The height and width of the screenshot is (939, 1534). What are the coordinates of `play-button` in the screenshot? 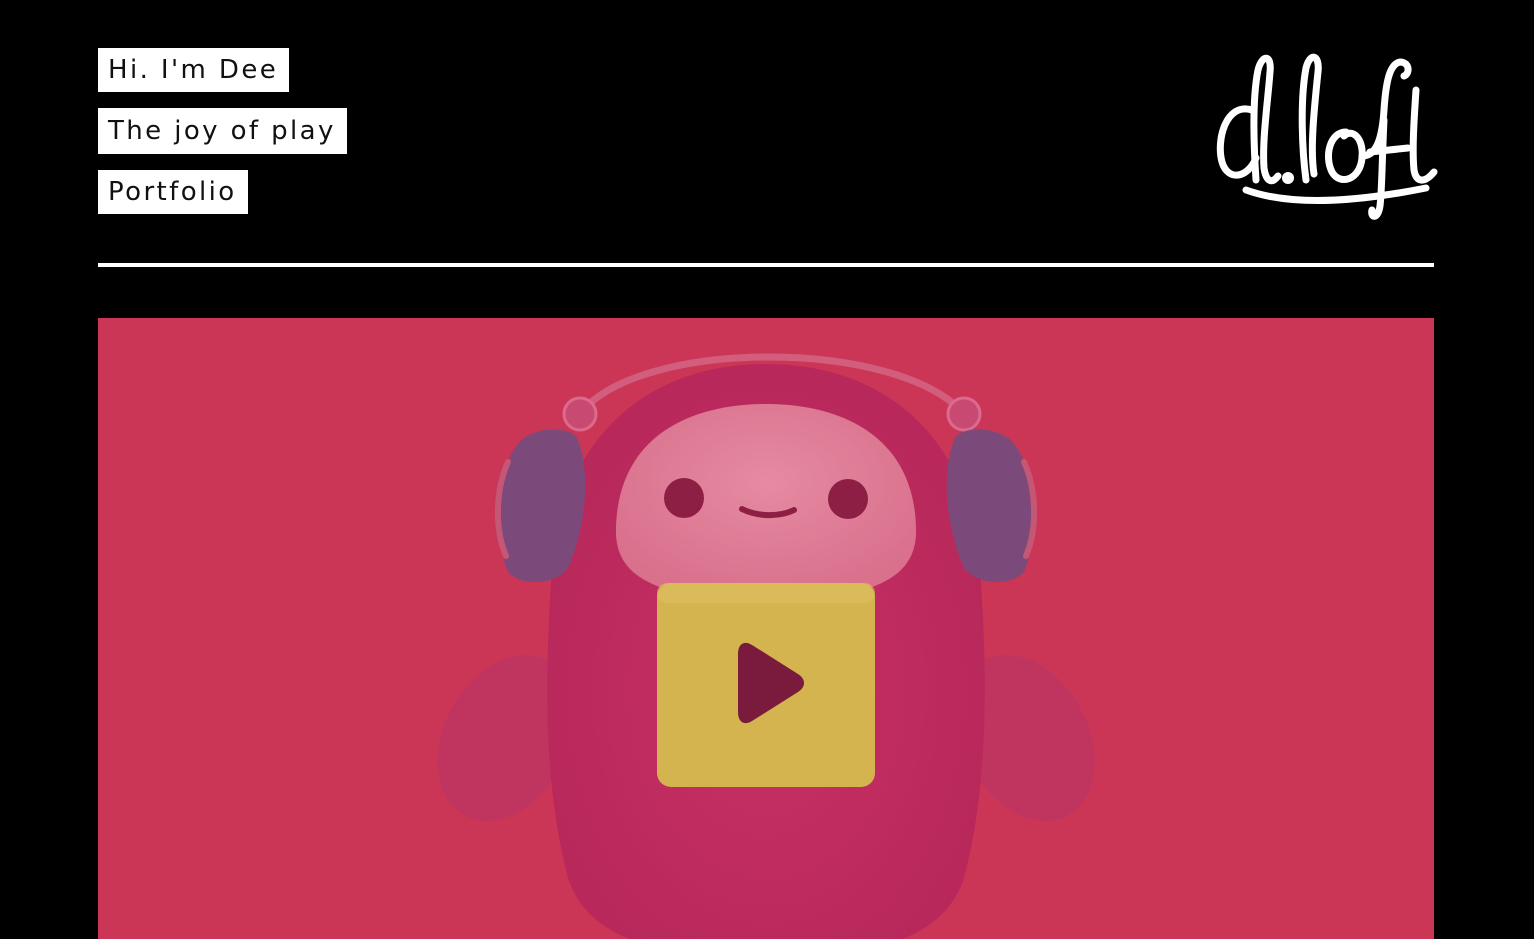 It's located at (766, 685).